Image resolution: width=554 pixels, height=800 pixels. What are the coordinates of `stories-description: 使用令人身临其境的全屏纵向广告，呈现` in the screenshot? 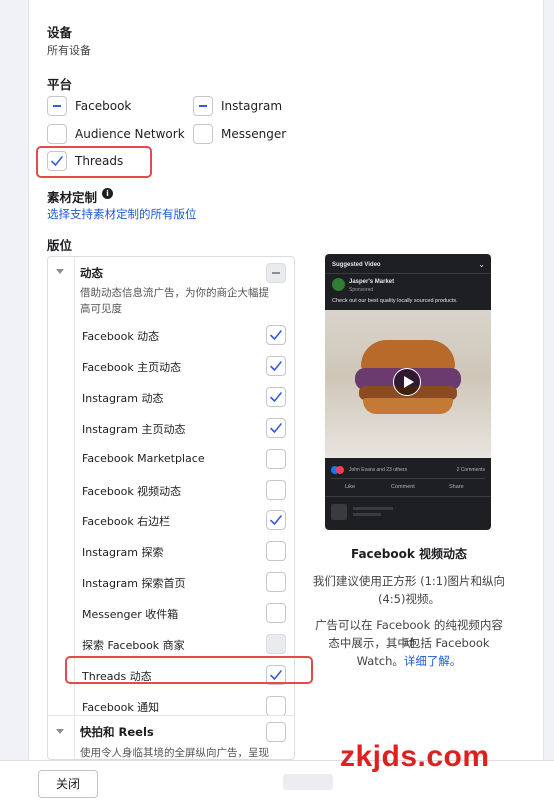 It's located at (174, 753).